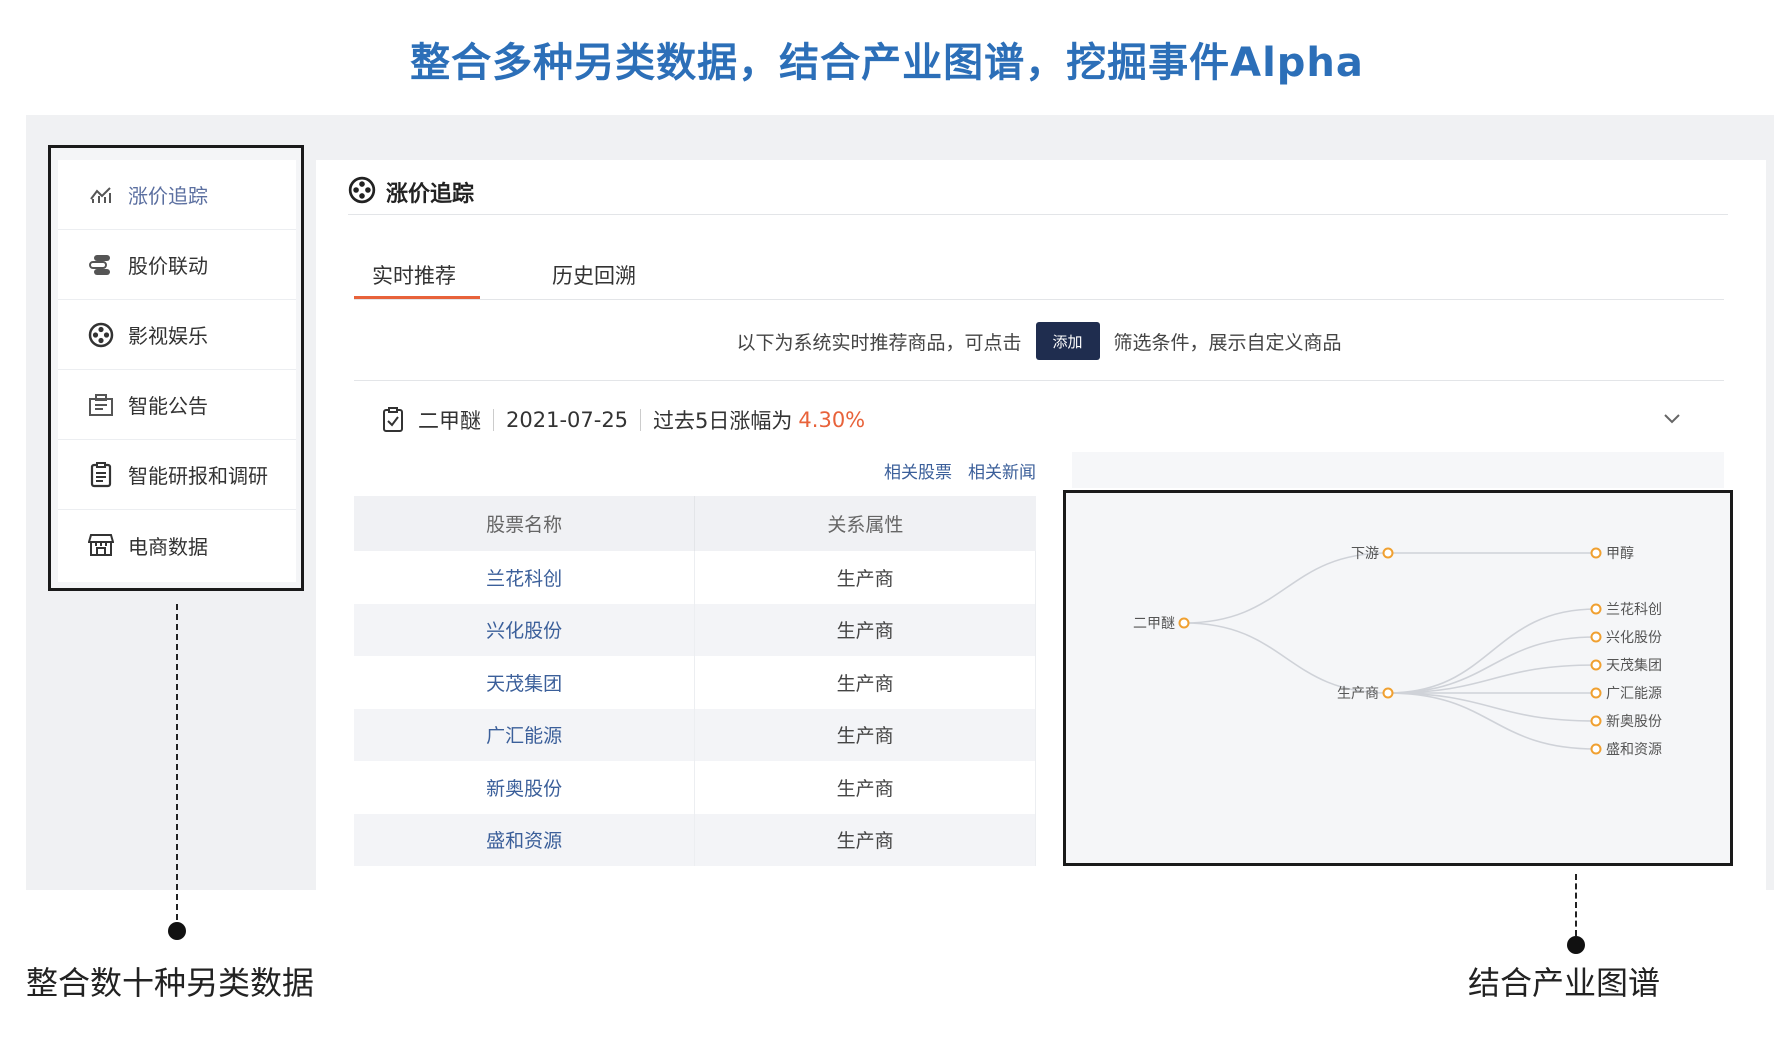 This screenshot has height=1048, width=1774. What do you see at coordinates (1634, 694) in the screenshot?
I see `graph-leaf-label: 广汇能源` at bounding box center [1634, 694].